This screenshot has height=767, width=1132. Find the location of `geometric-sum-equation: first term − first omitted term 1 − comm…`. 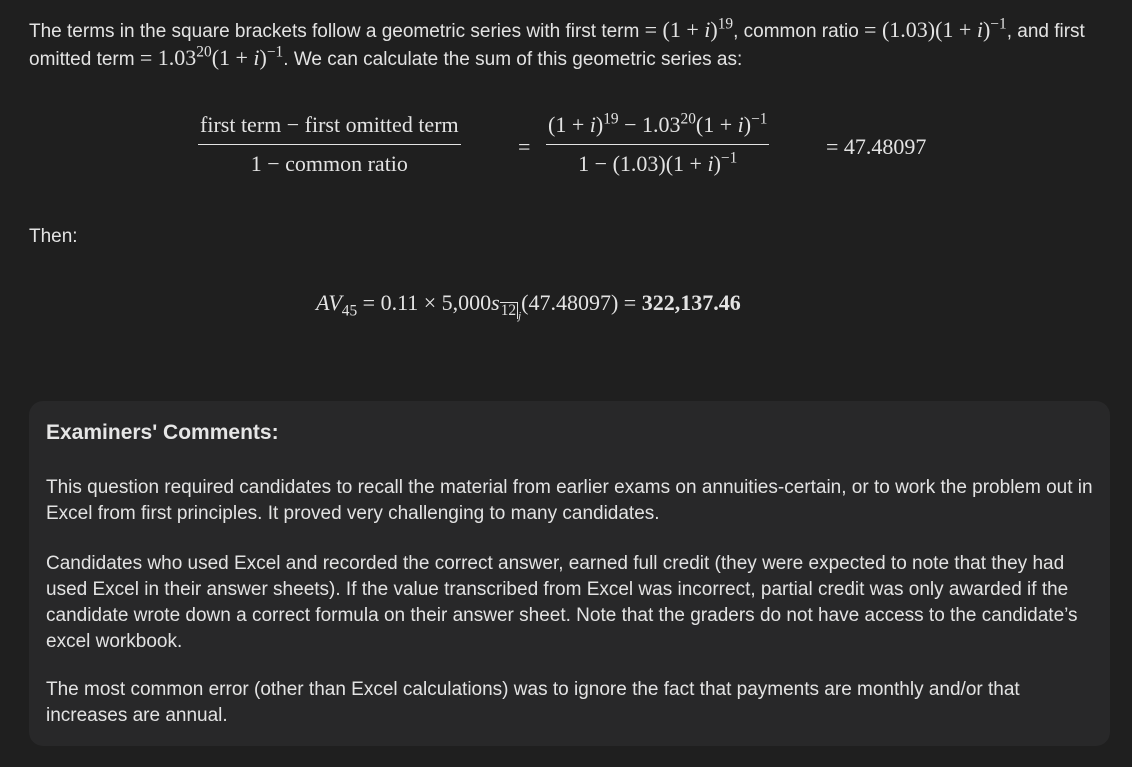

geometric-sum-equation: first term − first omitted term 1 − comm… is located at coordinates (578, 146).